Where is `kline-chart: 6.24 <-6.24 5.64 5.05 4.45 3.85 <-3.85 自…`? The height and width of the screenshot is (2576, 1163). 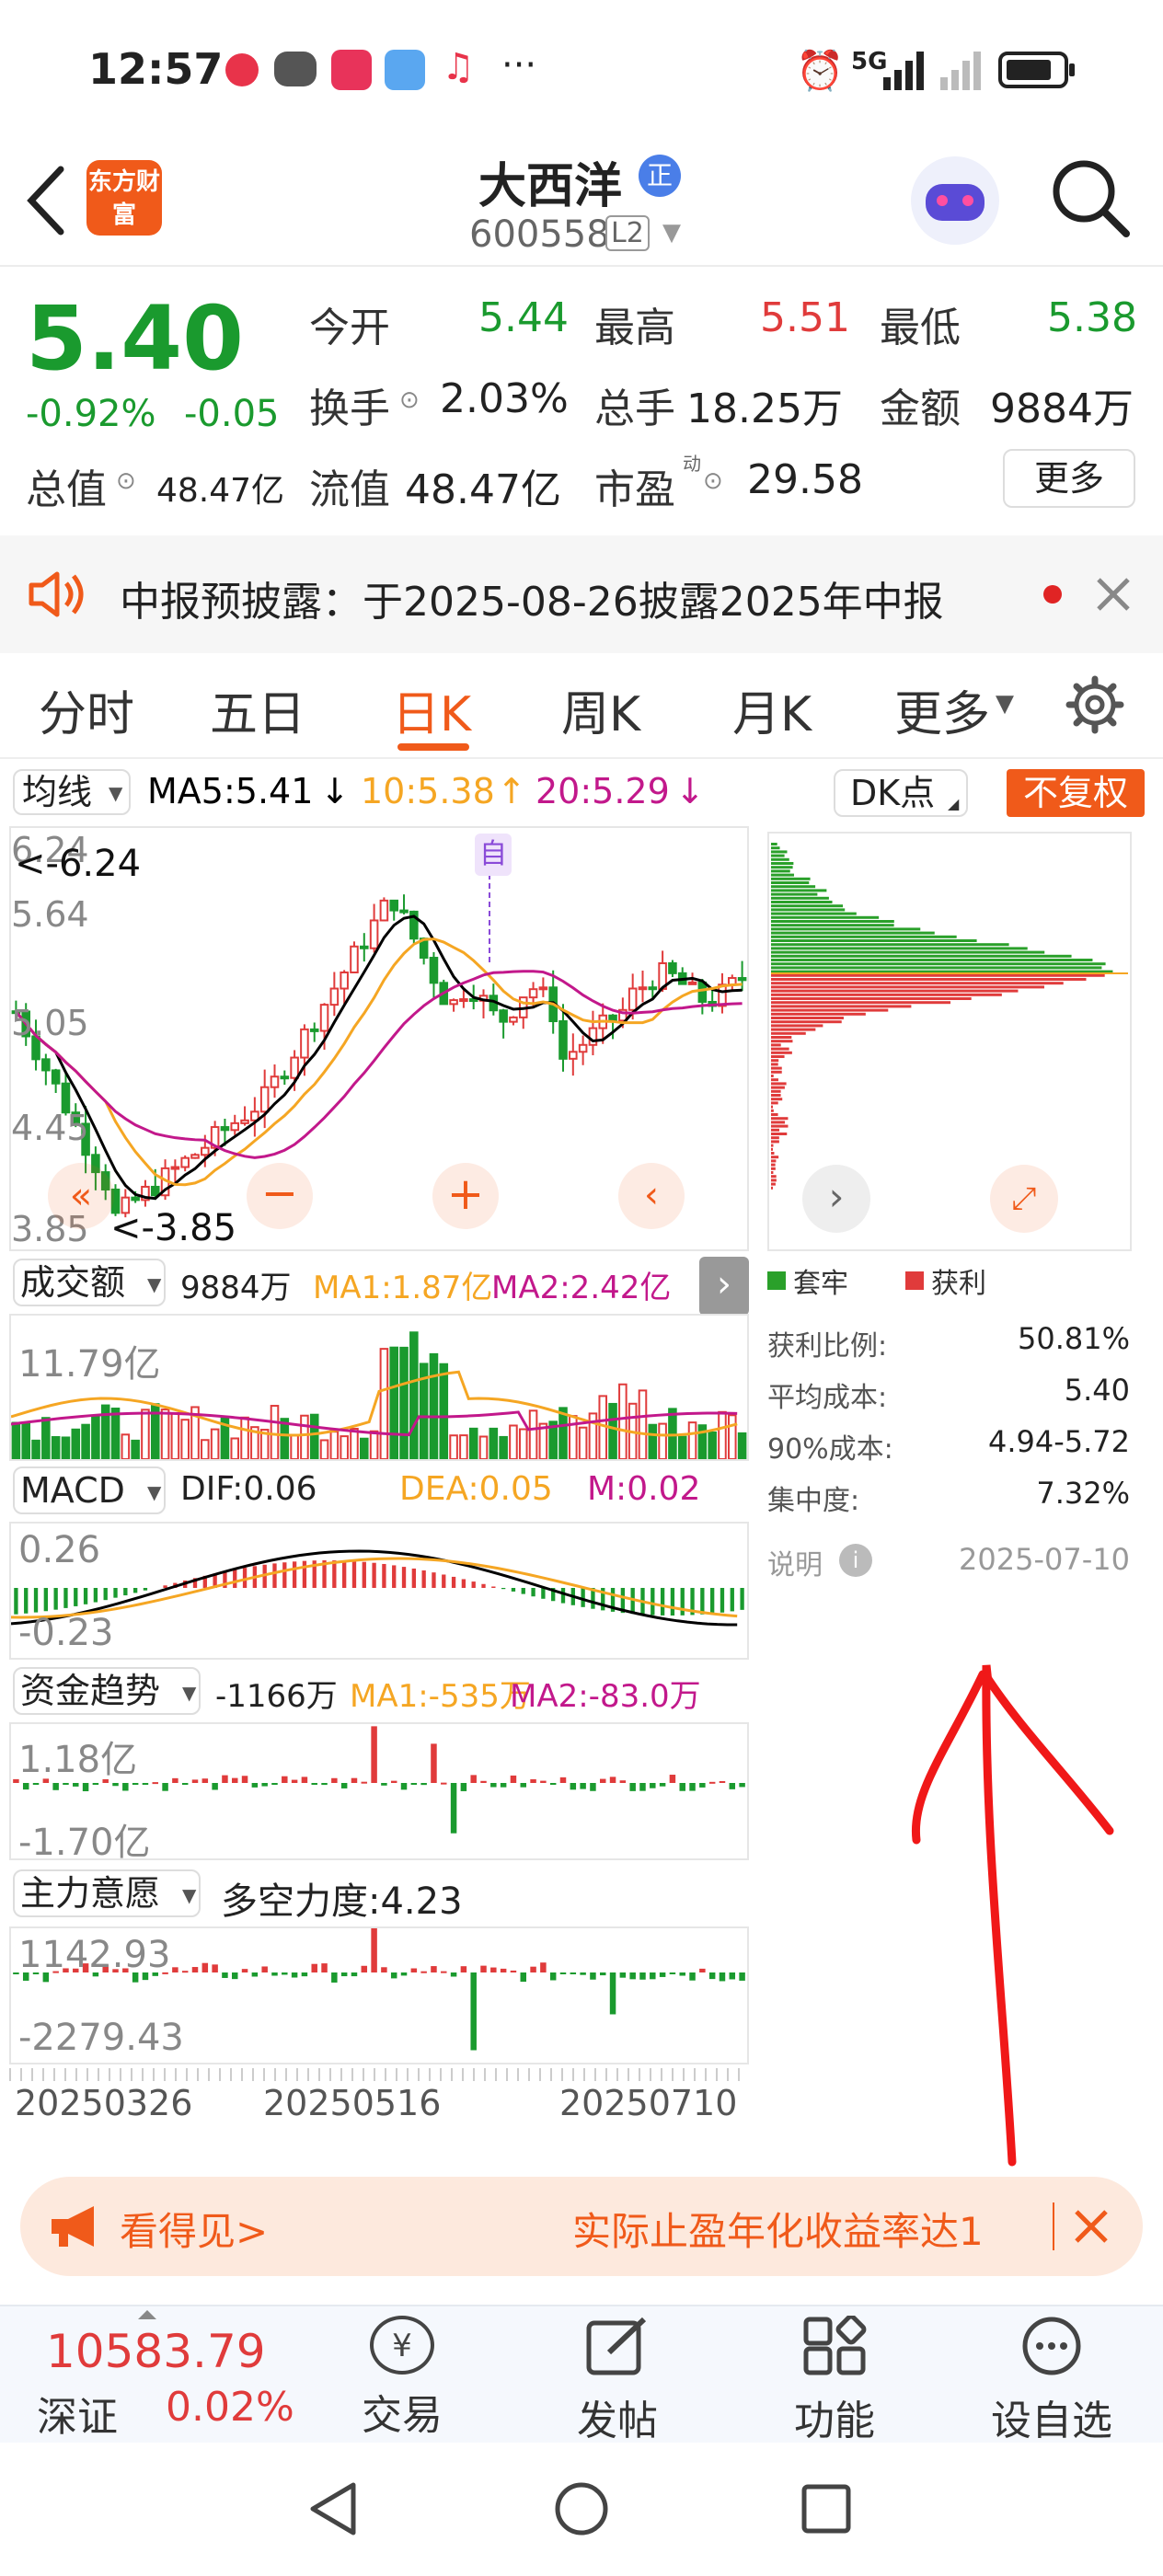
kline-chart: 6.24 <-6.24 5.64 5.05 4.45 3.85 <-3.85 自… is located at coordinates (379, 1038).